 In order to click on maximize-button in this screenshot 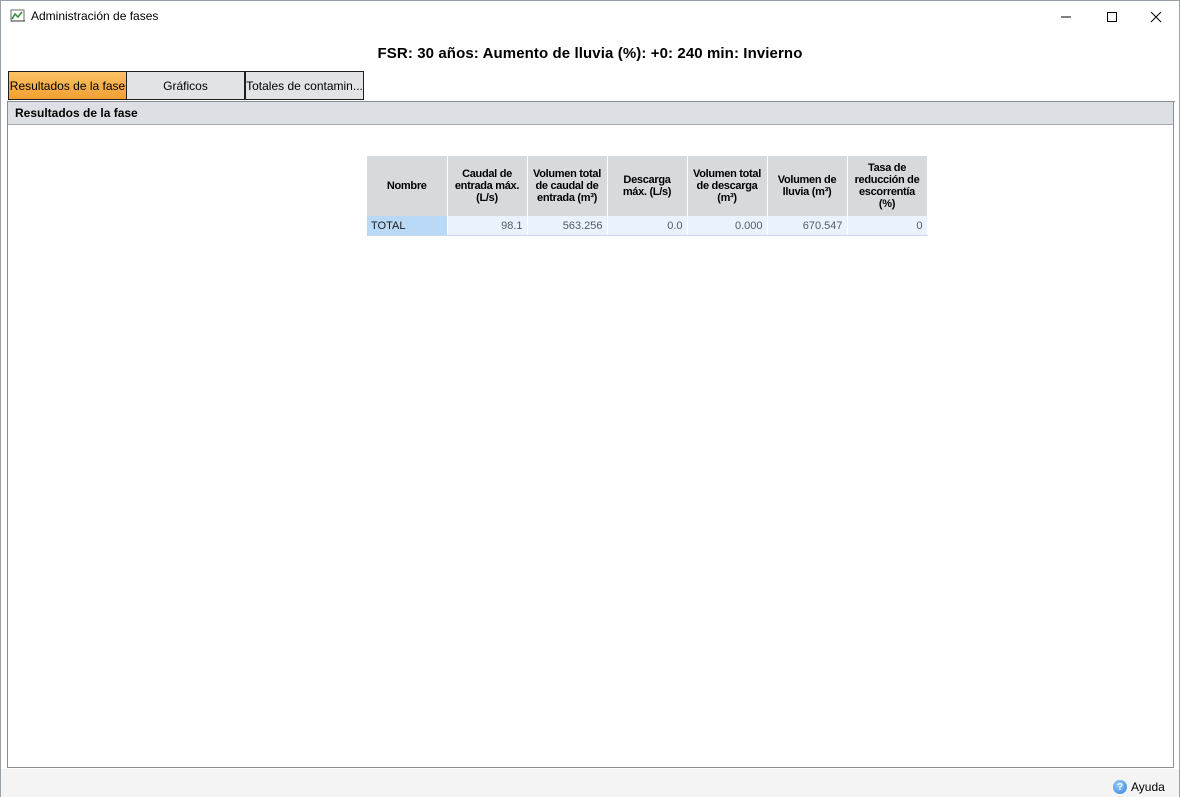, I will do `click(1112, 16)`.